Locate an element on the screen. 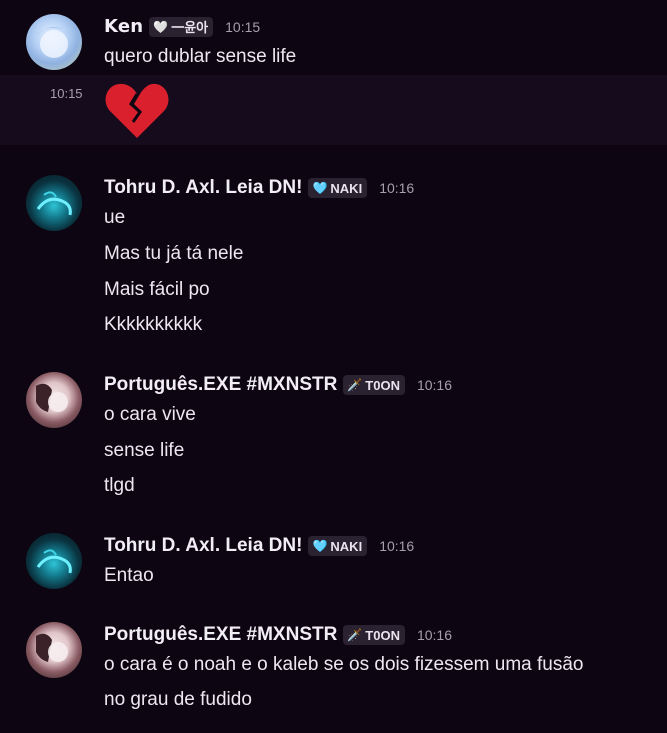 The image size is (667, 733). tag-label: 一윤아 is located at coordinates (190, 27).